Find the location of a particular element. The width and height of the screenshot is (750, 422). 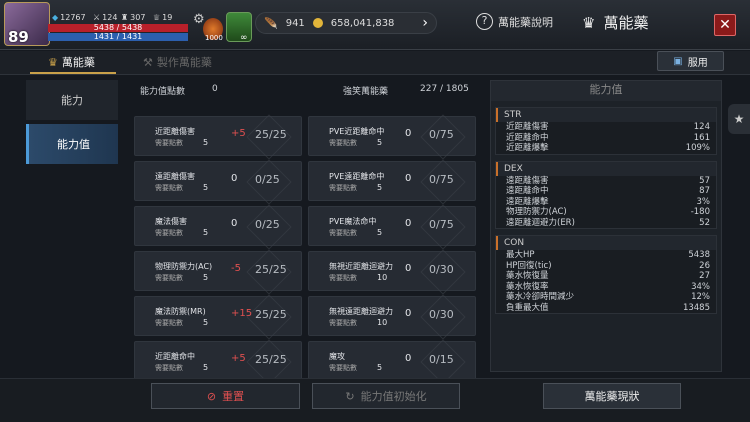

points-value: 0 is located at coordinates (215, 89).